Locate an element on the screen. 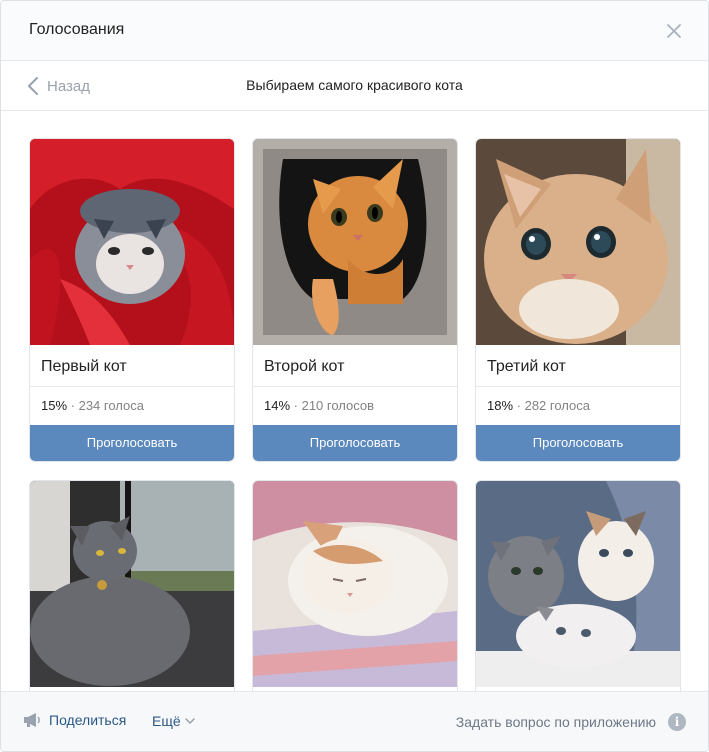  chevron-down-icon is located at coordinates (189, 721).